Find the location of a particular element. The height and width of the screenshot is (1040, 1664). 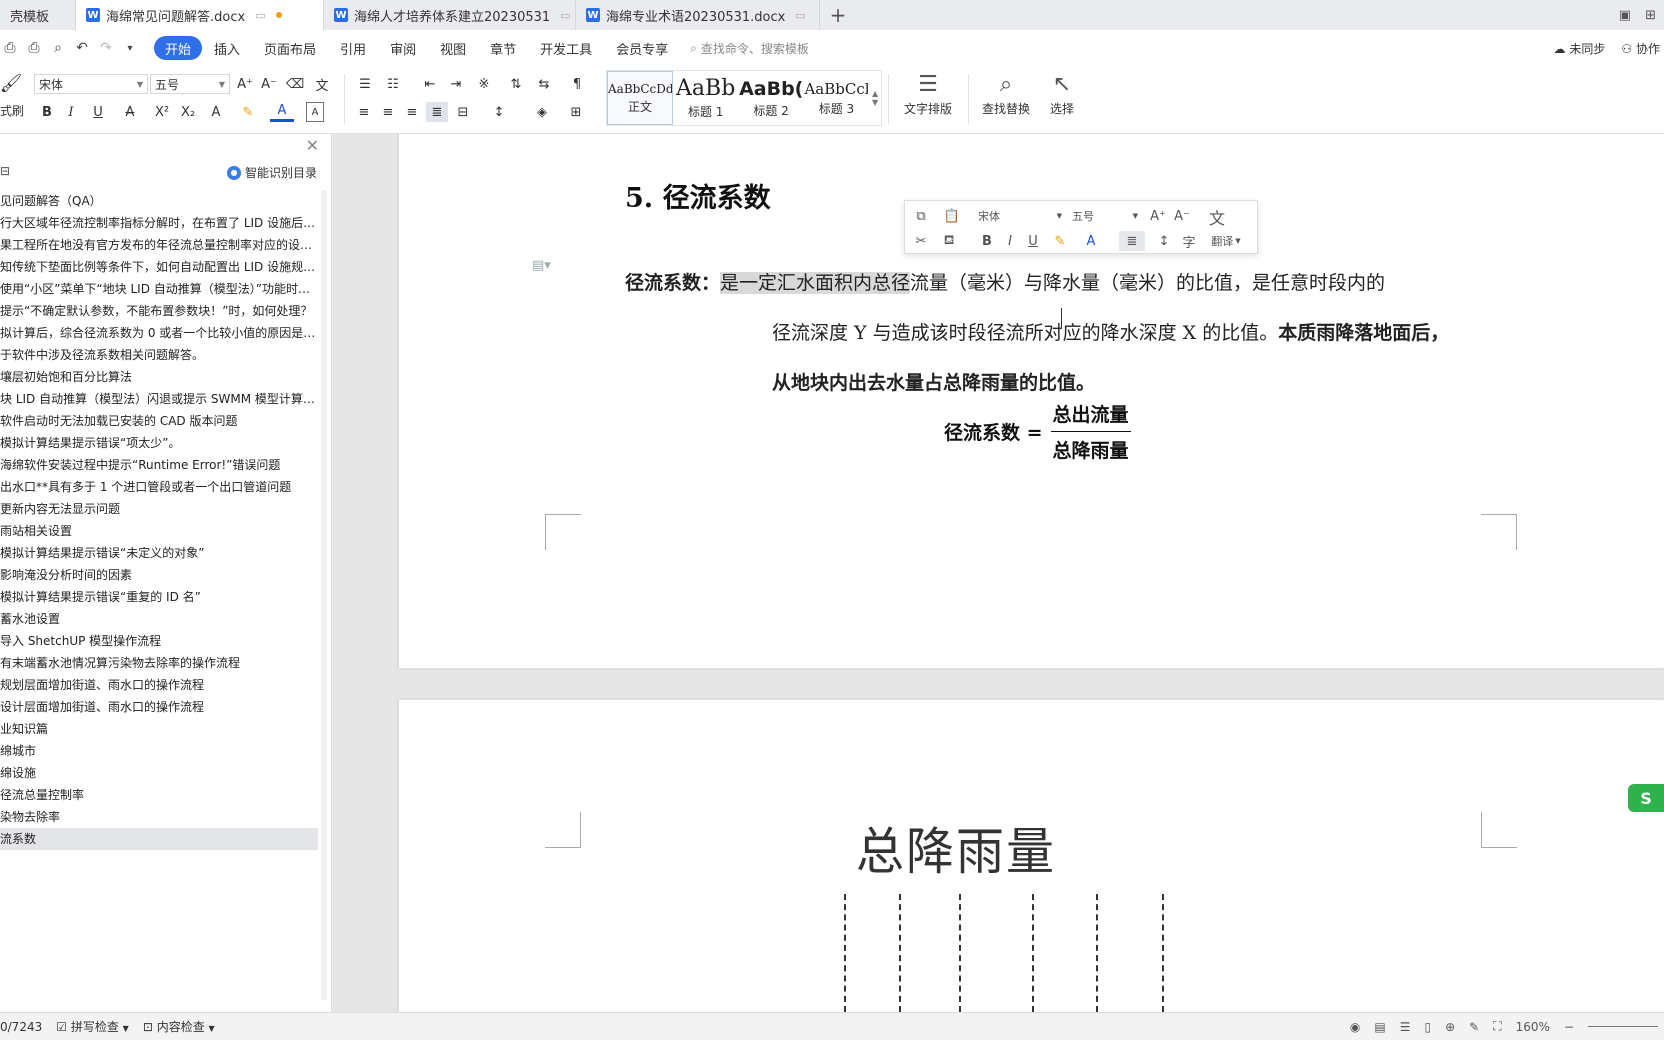

toc-item: 染物去除率 is located at coordinates (159, 817).